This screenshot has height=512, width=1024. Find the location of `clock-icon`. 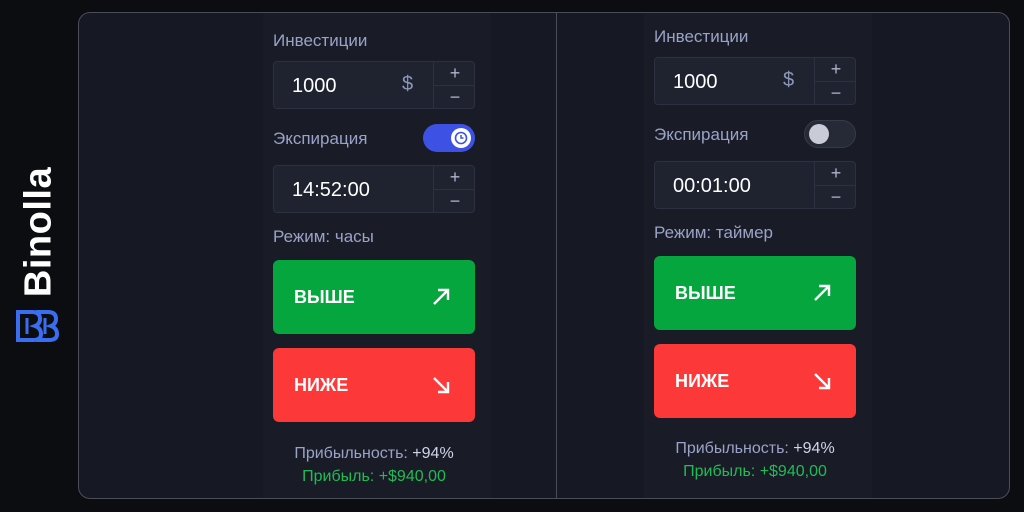

clock-icon is located at coordinates (461, 138).